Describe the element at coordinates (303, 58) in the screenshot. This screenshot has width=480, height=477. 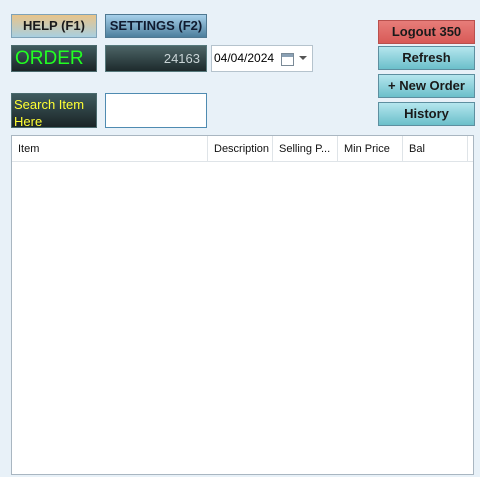
I see `chevron-down-icon` at that location.